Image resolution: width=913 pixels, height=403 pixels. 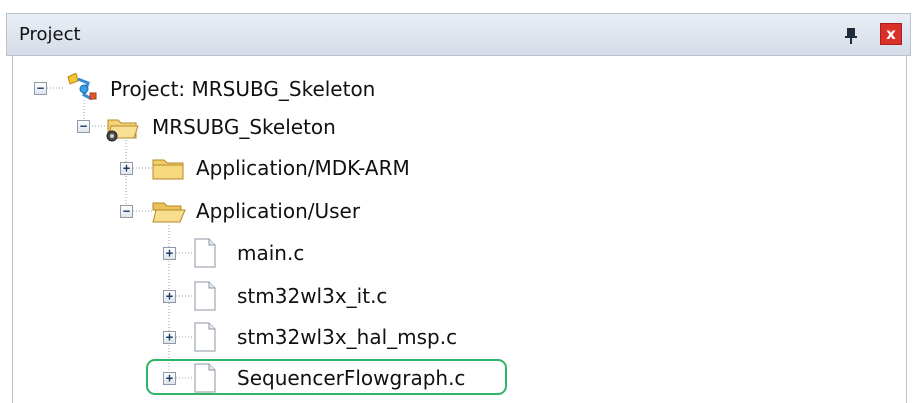 What do you see at coordinates (456, 88) in the screenshot?
I see `tree-node-project: − Project: MRSUBG_Skeleton` at bounding box center [456, 88].